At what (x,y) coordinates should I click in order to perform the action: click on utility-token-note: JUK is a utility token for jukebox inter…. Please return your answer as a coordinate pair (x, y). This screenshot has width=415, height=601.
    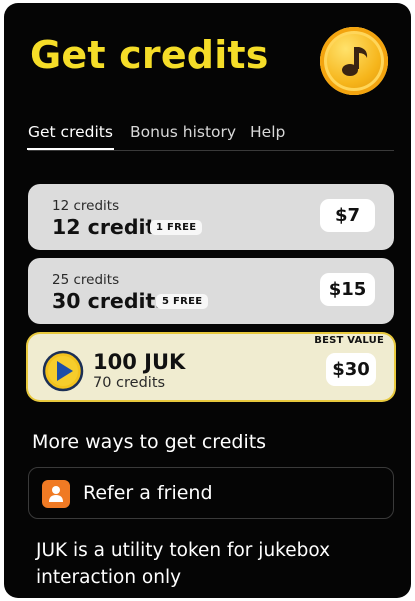
    Looking at the image, I should click on (183, 564).